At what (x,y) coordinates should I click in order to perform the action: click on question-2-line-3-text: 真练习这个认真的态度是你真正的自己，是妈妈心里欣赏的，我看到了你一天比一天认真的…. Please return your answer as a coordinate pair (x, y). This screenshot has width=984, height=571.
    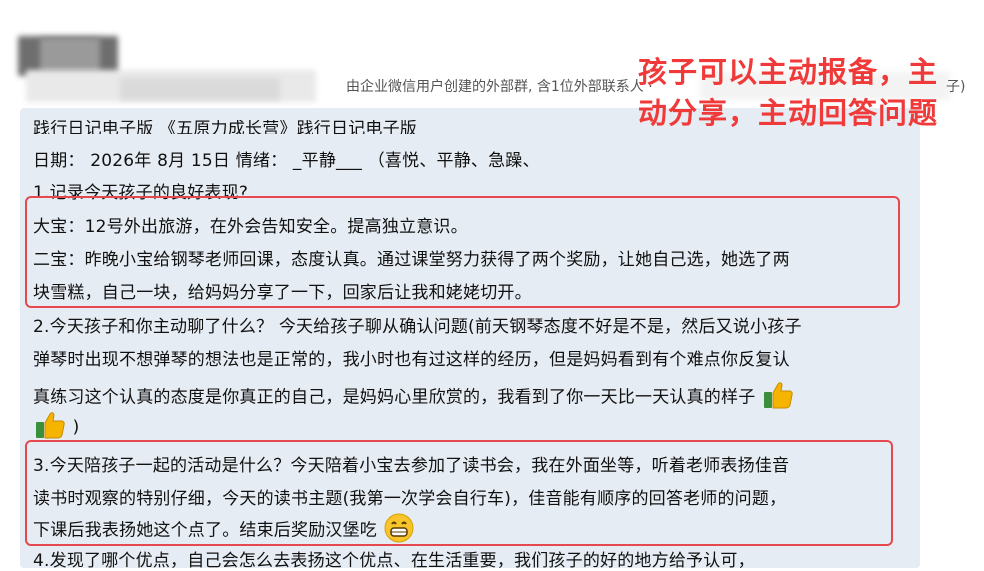
    Looking at the image, I should click on (394, 397).